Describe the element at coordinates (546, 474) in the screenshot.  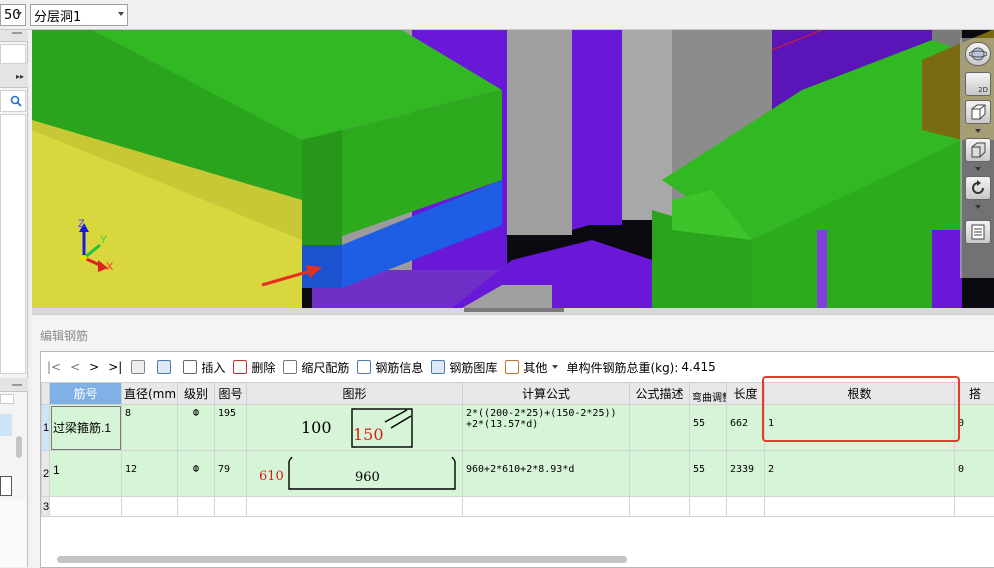
I see `cell-formula: 960+2*610+2*8.93*d` at that location.